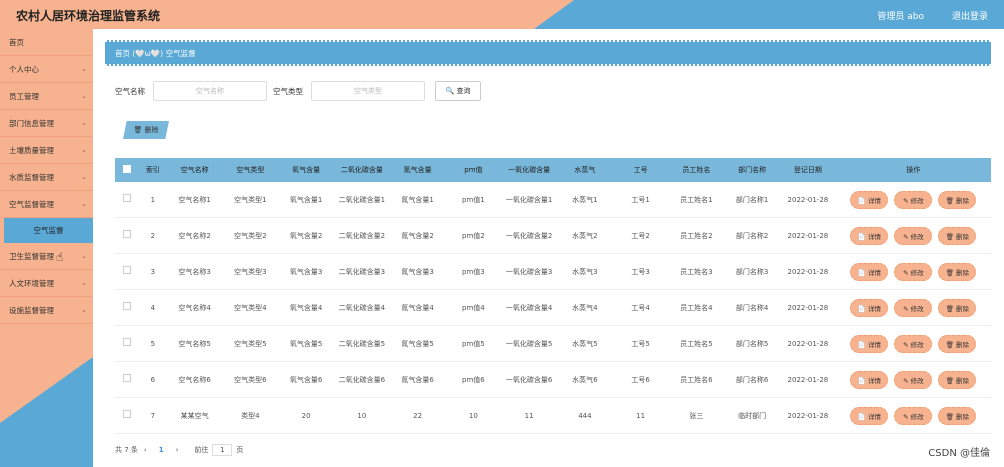 This screenshot has width=1004, height=467. Describe the element at coordinates (88, 16) in the screenshot. I see `app-title: 农村人居环境治理监管系统` at that location.